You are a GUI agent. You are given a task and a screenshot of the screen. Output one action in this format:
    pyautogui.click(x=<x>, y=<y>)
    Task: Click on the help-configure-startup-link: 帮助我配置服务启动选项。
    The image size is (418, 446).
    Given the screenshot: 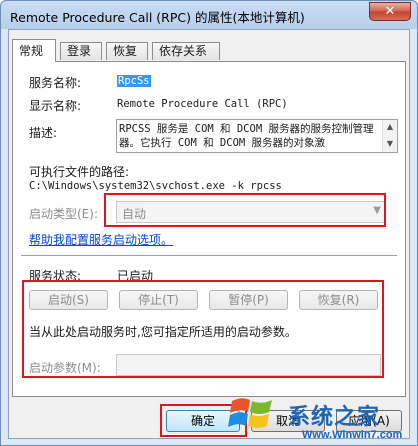 What is the action you would take?
    pyautogui.click(x=101, y=239)
    